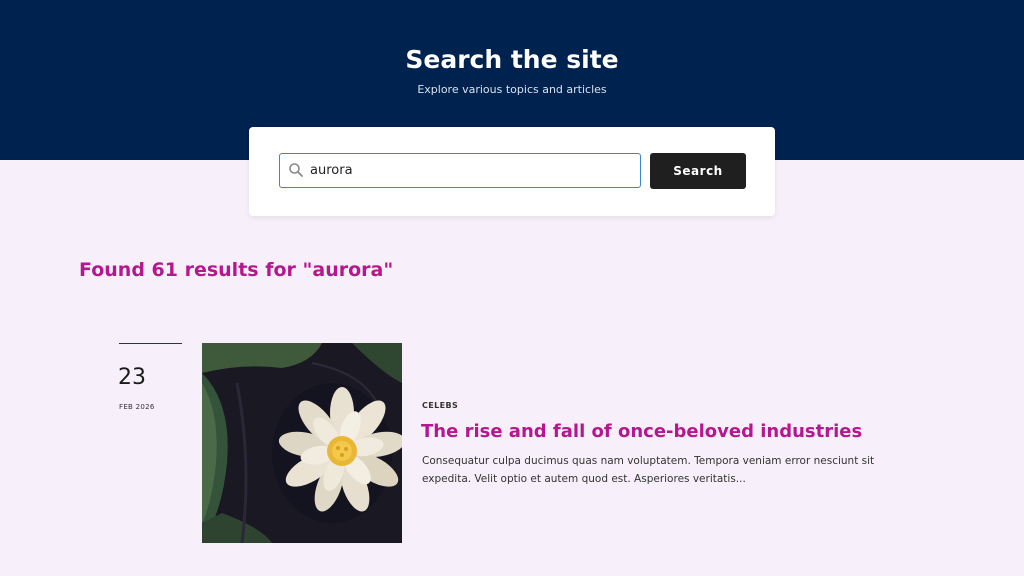 This screenshot has height=576, width=1024. Describe the element at coordinates (236, 270) in the screenshot. I see `results-heading: Found 61 results for "aurora"` at that location.